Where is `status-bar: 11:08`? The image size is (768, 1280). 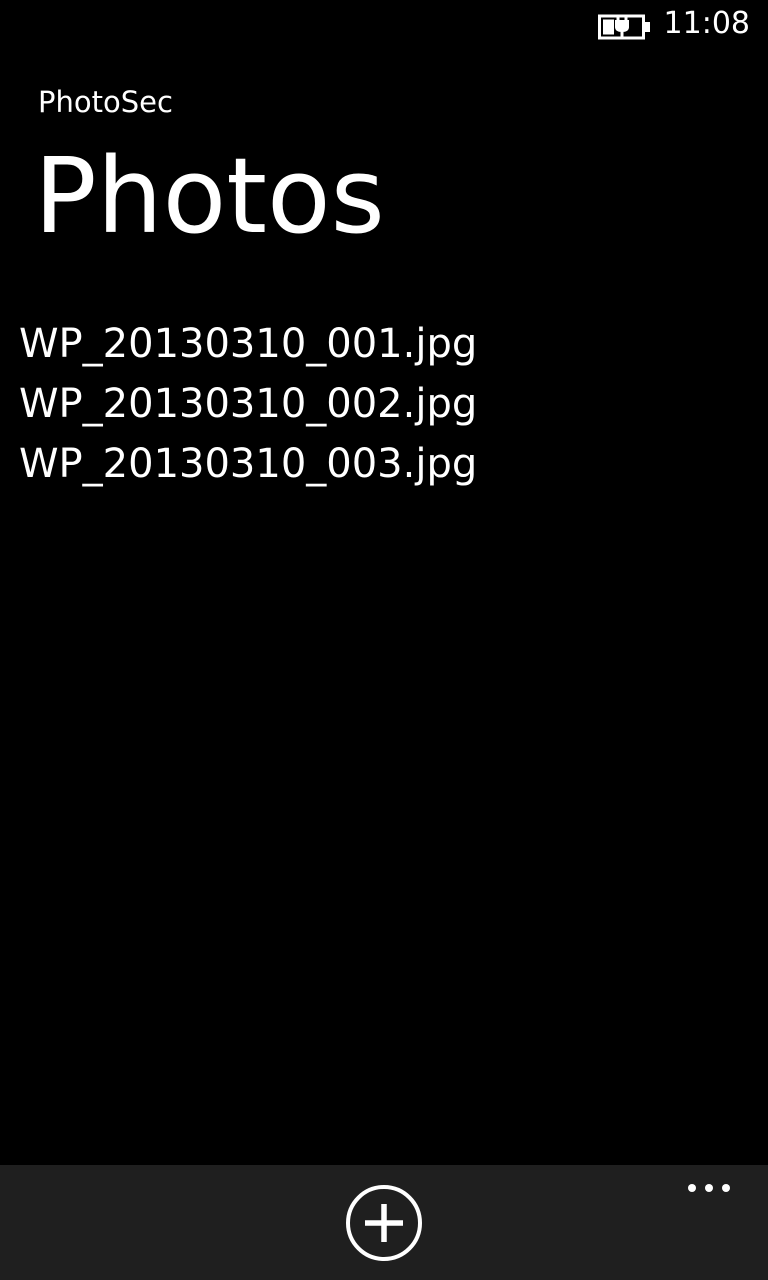
status-bar: 11:08 is located at coordinates (384, 25).